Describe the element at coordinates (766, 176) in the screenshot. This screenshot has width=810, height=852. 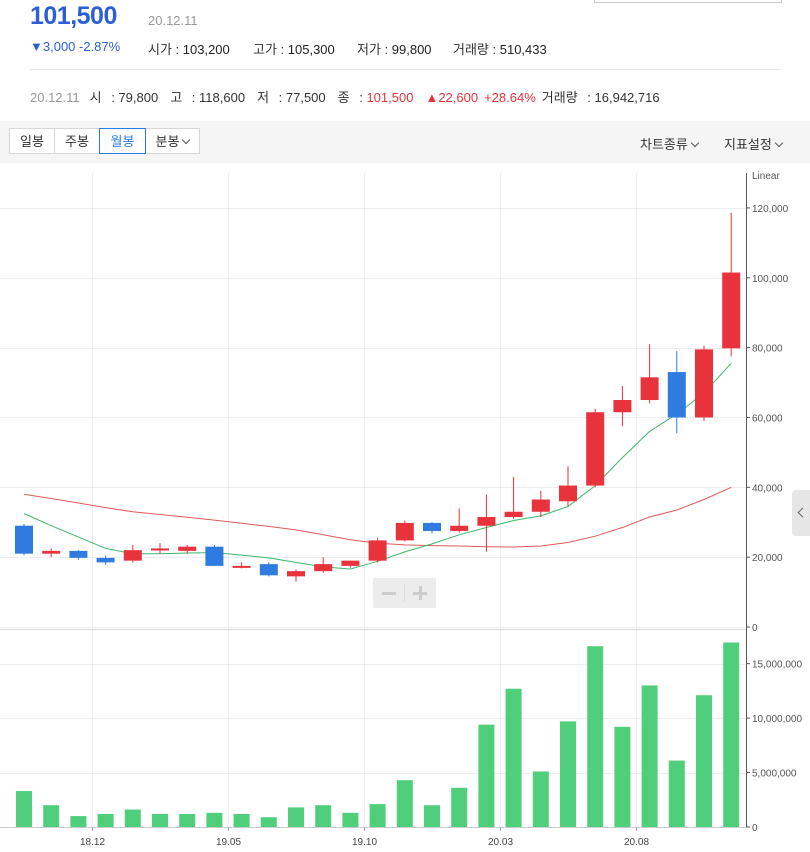
I see `scale-label: Linear` at that location.